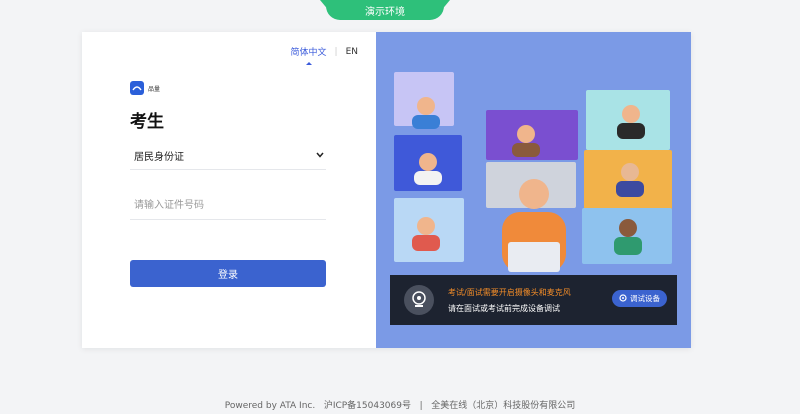  What do you see at coordinates (320, 155) in the screenshot?
I see `chevron-down-icon` at bounding box center [320, 155].